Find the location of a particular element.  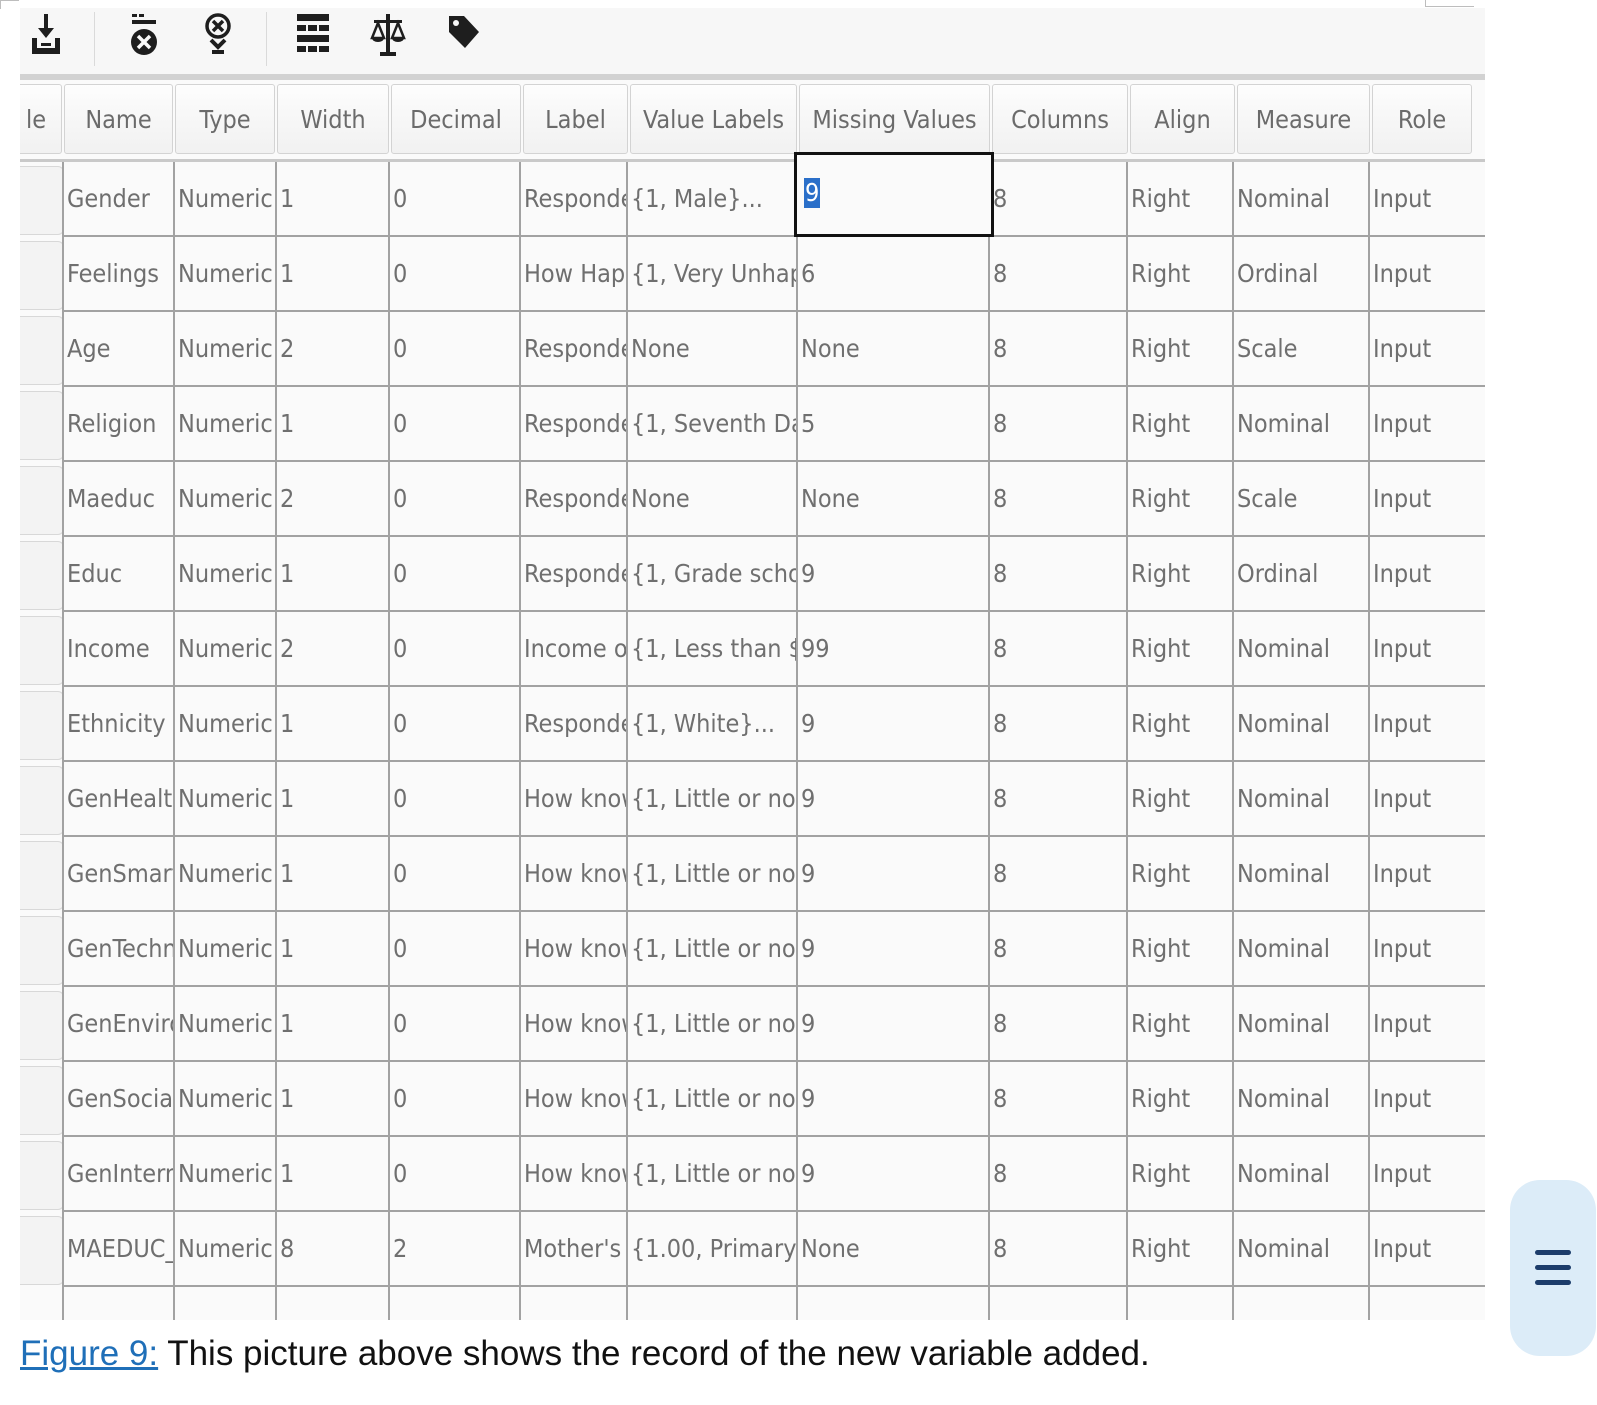

cell-value-labels: {1, Very Unhappy}. is located at coordinates (712, 273).